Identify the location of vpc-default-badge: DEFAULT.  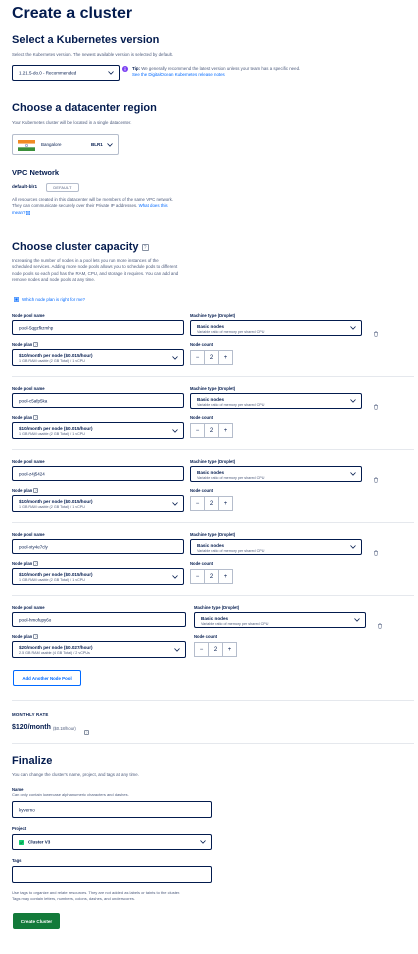
(62, 187).